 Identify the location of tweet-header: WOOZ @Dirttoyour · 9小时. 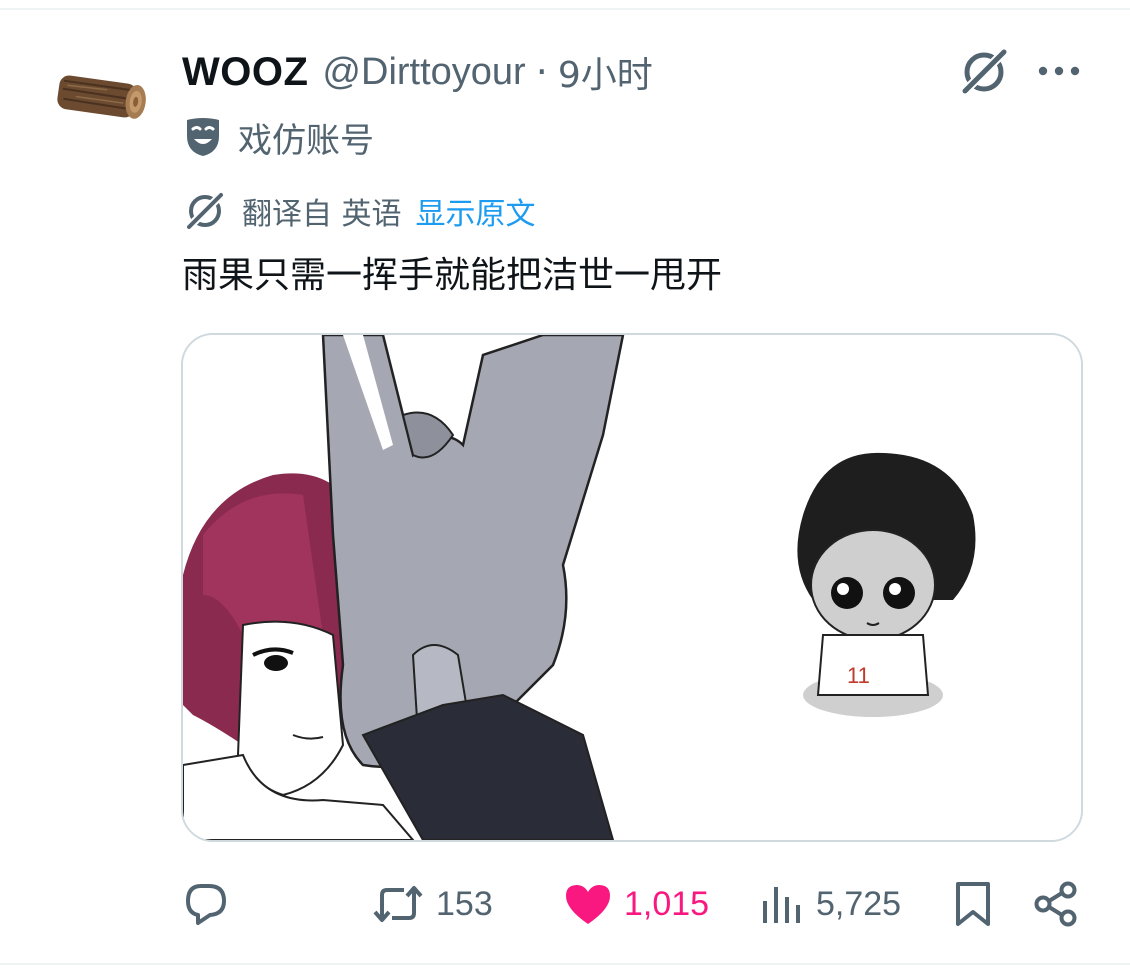
(417, 72).